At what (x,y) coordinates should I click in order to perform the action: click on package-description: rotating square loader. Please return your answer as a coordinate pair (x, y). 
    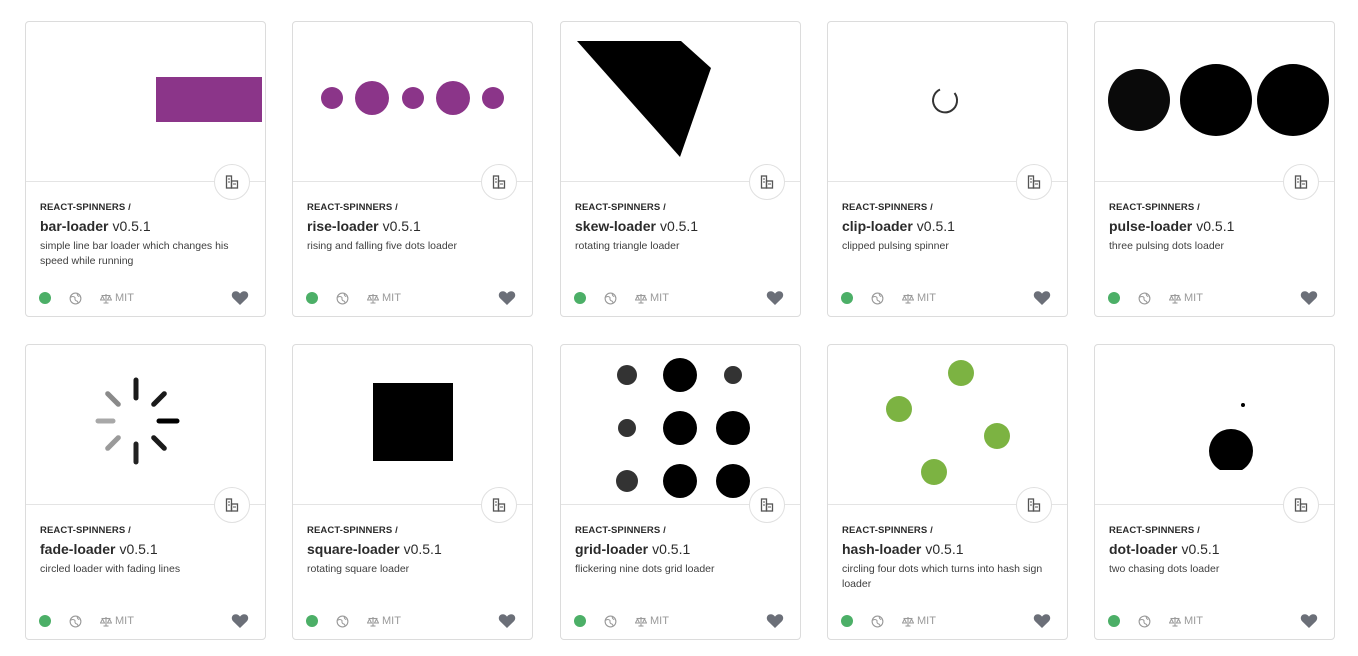
    Looking at the image, I should click on (358, 569).